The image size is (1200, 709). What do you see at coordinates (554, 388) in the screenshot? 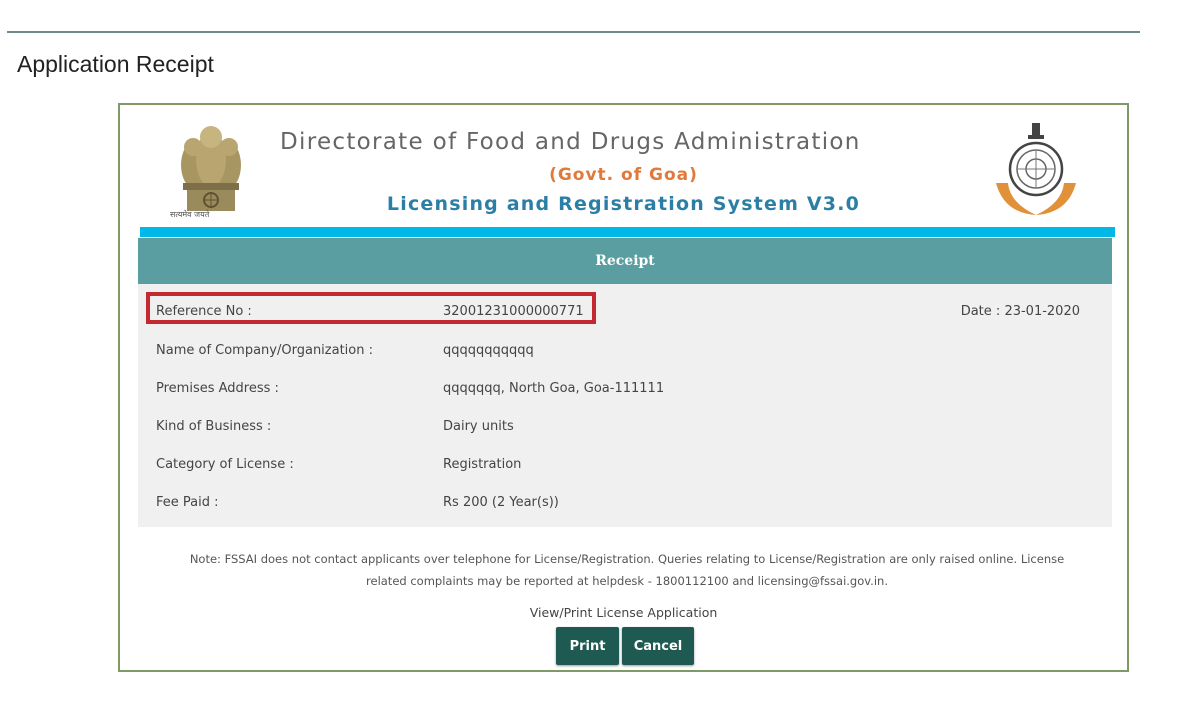
I see `address-value: qqqqqqq, North Goa, Goa-111111` at bounding box center [554, 388].